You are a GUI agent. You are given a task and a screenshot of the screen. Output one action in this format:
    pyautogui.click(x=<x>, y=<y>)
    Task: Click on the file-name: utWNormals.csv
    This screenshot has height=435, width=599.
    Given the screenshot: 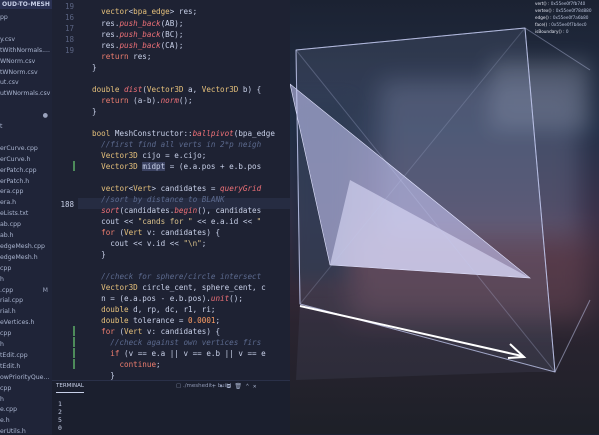 What is the action you would take?
    pyautogui.click(x=25, y=94)
    